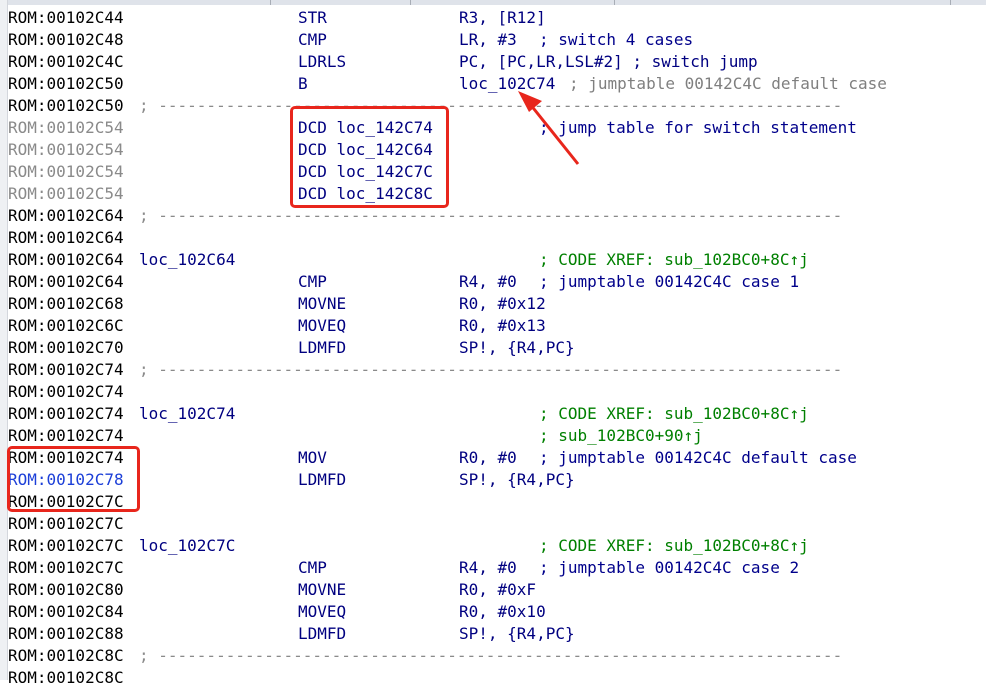  What do you see at coordinates (312, 17) in the screenshot?
I see `mnemonic: STR` at bounding box center [312, 17].